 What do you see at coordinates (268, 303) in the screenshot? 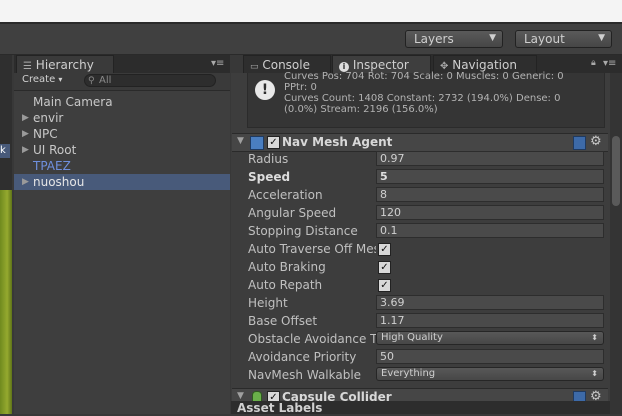
I see `property-label: Height` at bounding box center [268, 303].